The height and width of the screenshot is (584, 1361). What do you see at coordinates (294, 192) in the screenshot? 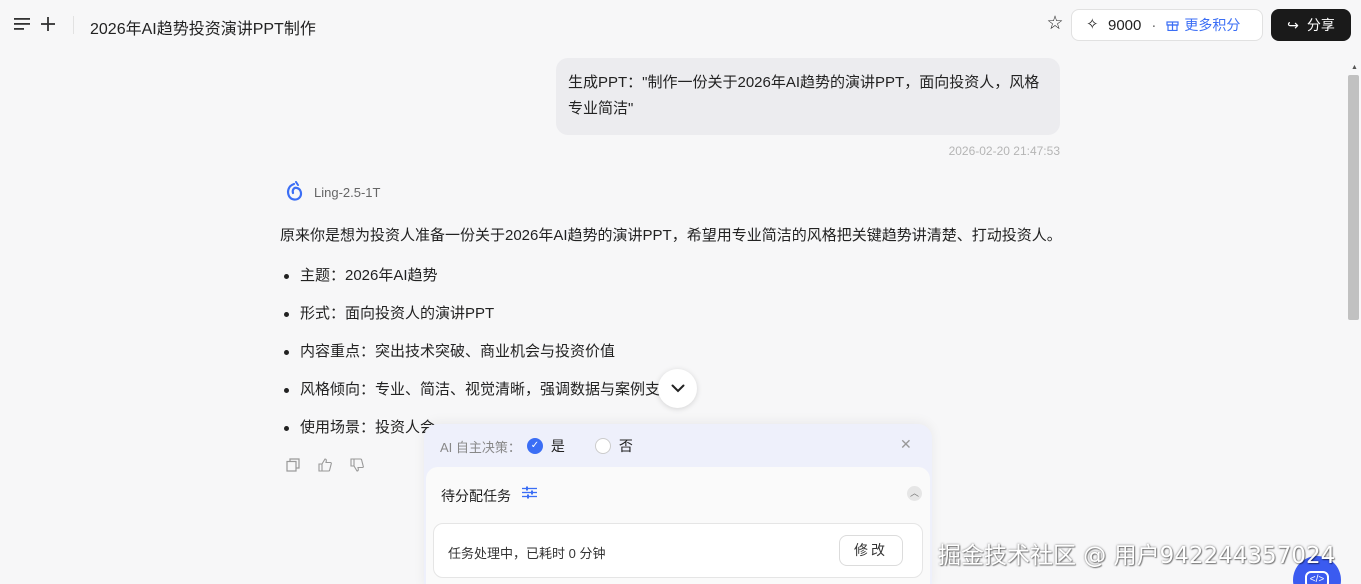
I see `model-logo-icon` at bounding box center [294, 192].